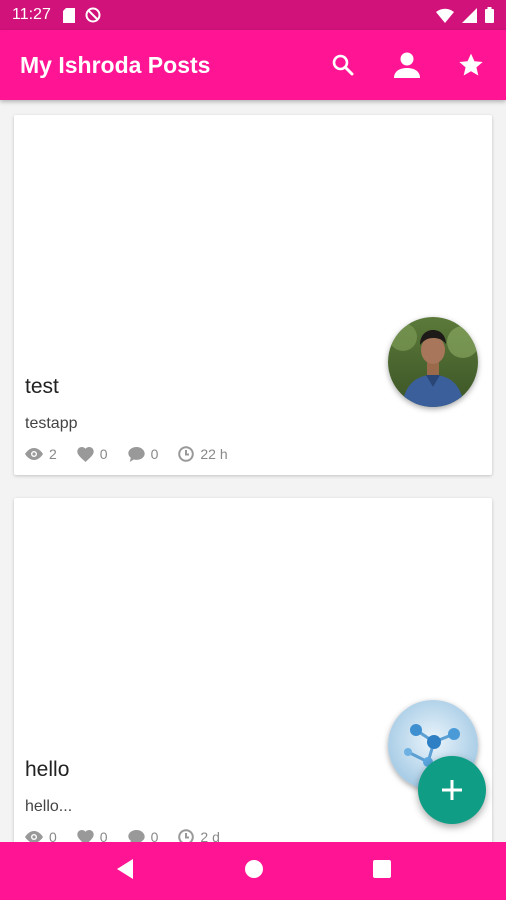 Image resolution: width=506 pixels, height=900 pixels. Describe the element at coordinates (51, 423) in the screenshot. I see `post-excerpt: testapp` at that location.